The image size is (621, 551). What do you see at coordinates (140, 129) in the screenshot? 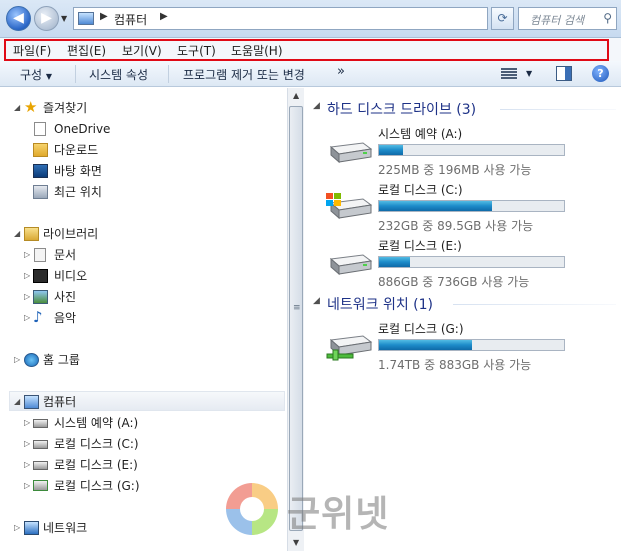
I see `nav-item-onedrive: OneDrive` at bounding box center [140, 129].